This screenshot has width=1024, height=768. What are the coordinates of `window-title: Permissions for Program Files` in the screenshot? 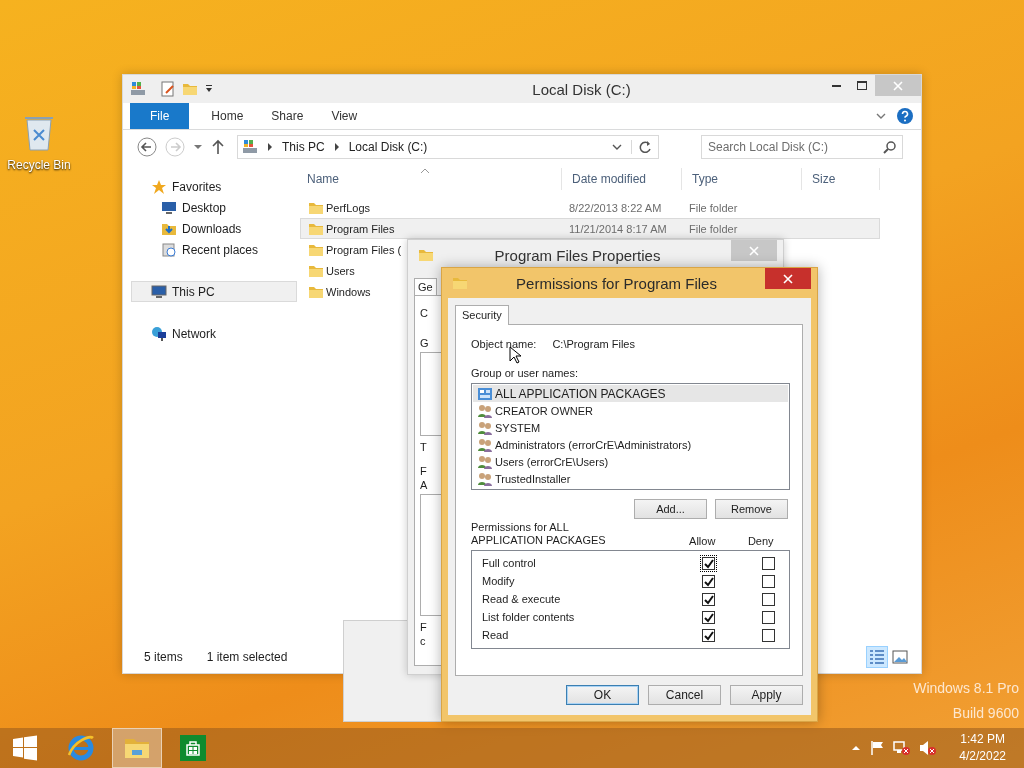 It's located at (616, 283).